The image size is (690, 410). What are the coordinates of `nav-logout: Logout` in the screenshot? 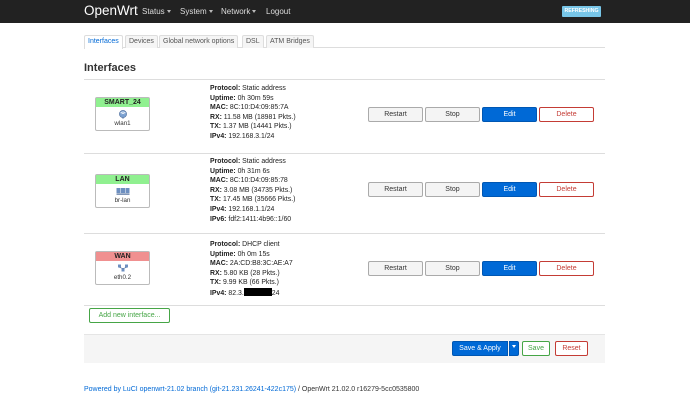 It's located at (278, 11).